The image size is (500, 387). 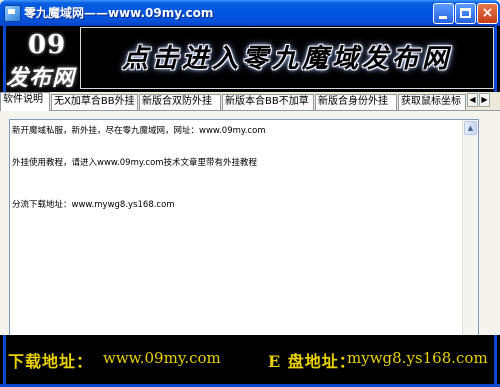 What do you see at coordinates (119, 13) in the screenshot?
I see `window-title: 零九魔域网——www.09my.com` at bounding box center [119, 13].